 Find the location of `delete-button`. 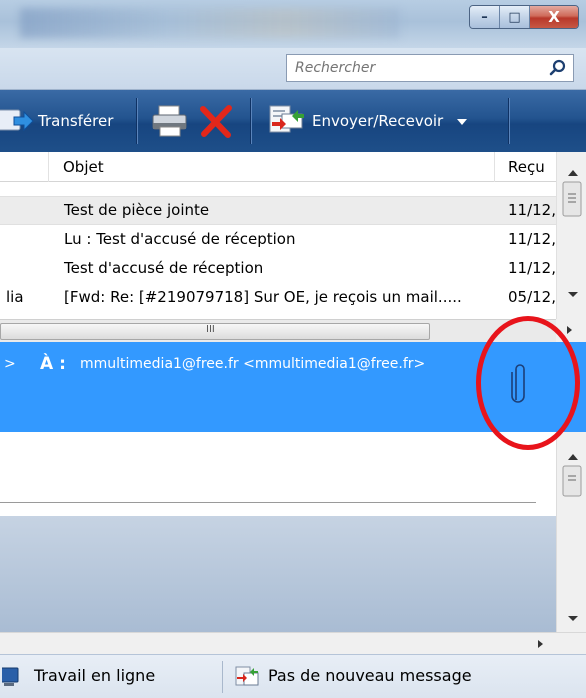

delete-button is located at coordinates (216, 121).